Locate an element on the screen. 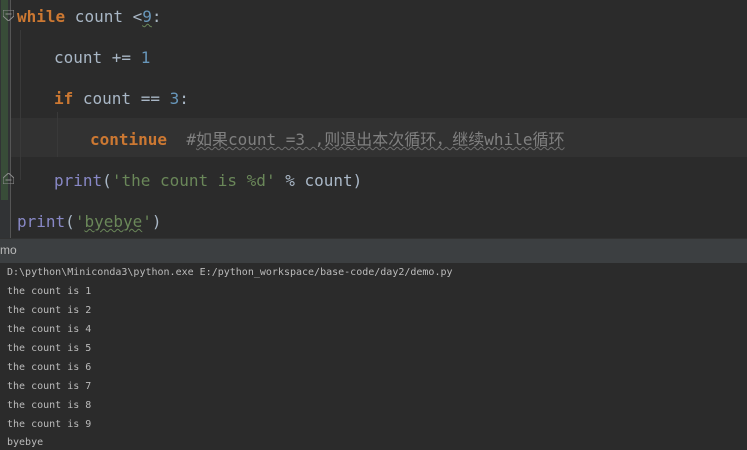 The height and width of the screenshot is (450, 747). variable-count: count is located at coordinates (99, 16).